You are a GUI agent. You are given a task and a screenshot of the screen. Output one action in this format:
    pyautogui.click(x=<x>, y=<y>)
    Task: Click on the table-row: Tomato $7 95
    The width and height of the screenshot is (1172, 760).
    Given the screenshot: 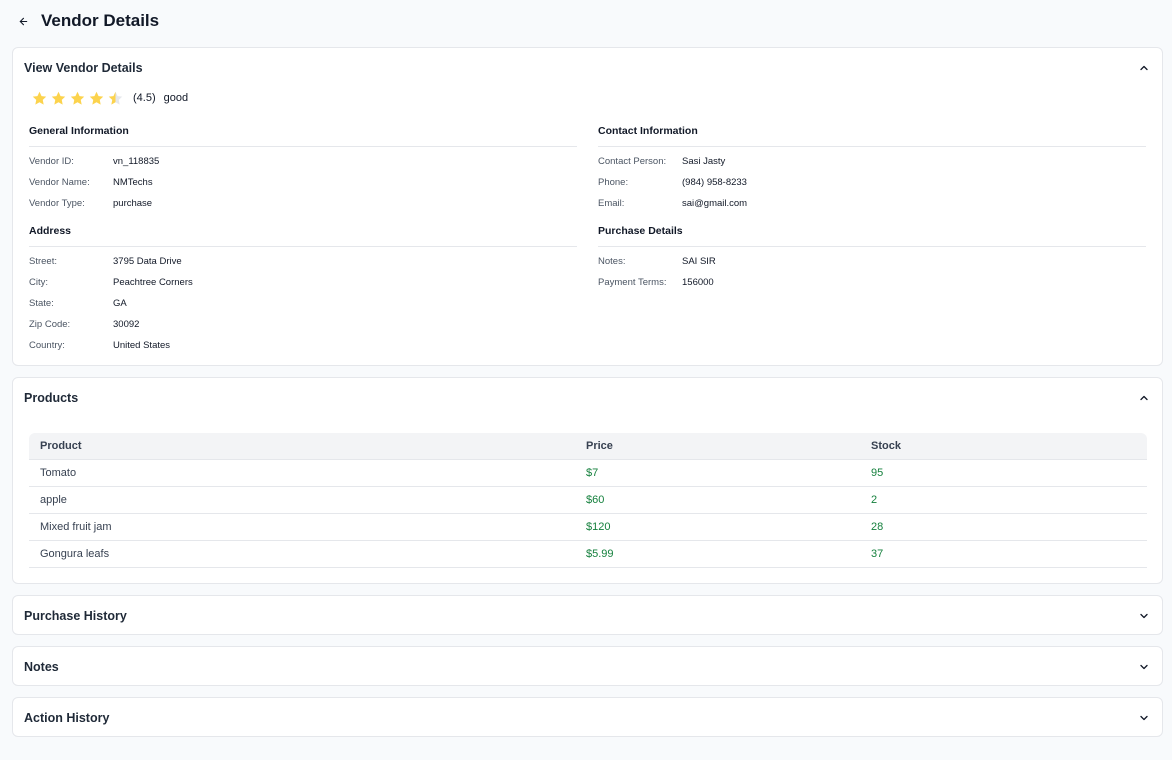 What is the action you would take?
    pyautogui.click(x=588, y=472)
    